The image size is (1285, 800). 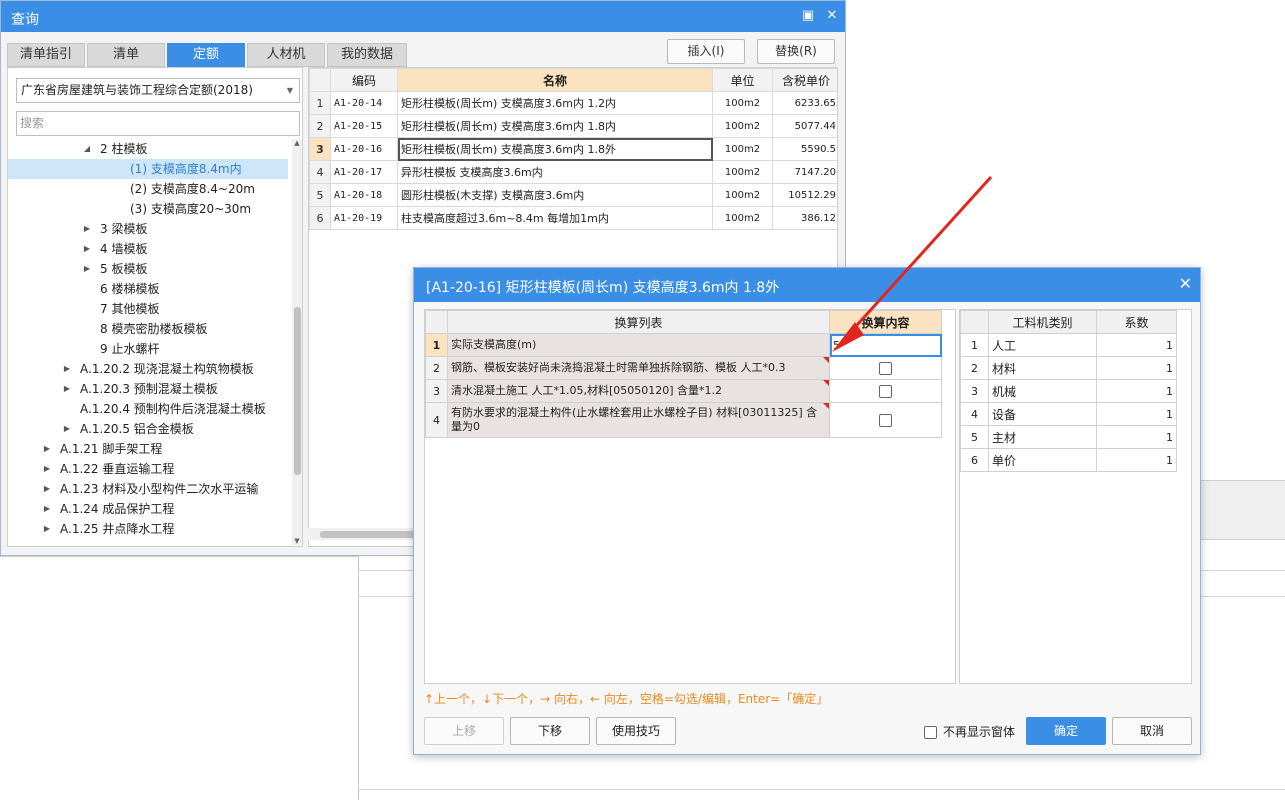 What do you see at coordinates (148, 289) in the screenshot?
I see `tree-node: 6 楼梯模板` at bounding box center [148, 289].